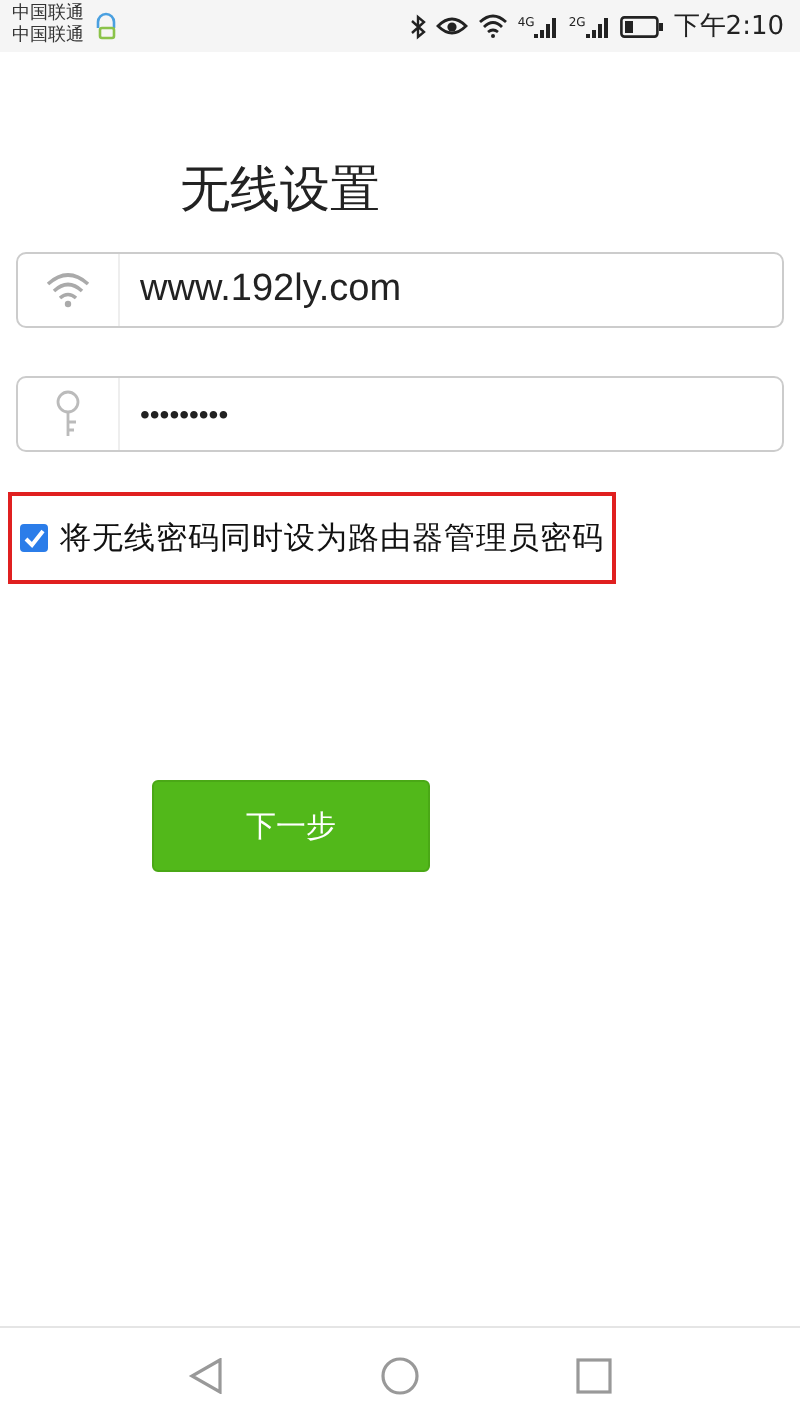 This screenshot has width=800, height=1422. Describe the element at coordinates (34, 538) in the screenshot. I see `checkbox` at that location.